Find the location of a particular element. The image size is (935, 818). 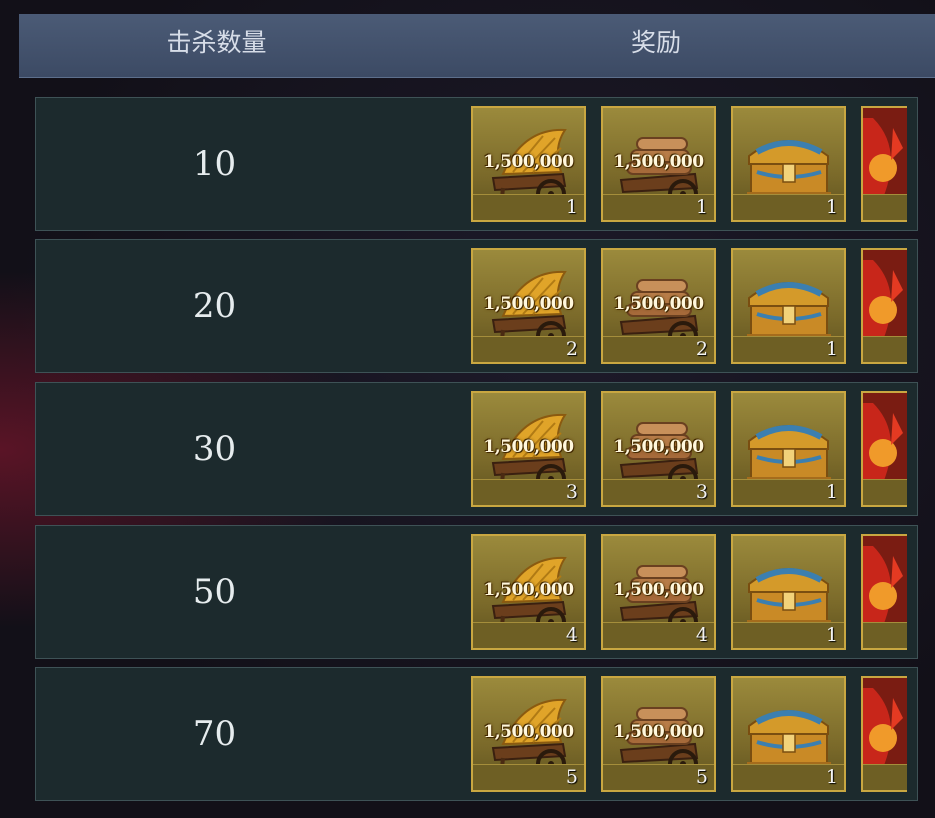

reward-column-header: 奖励 is located at coordinates (655, 42).